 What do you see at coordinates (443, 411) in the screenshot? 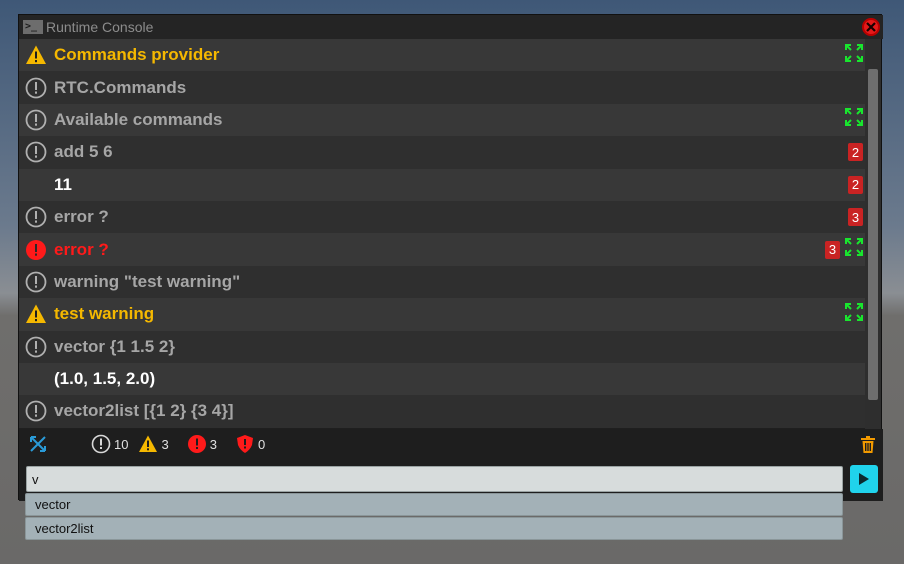
I see `log-entry: vector2list [{1 2} {3 4}]` at bounding box center [443, 411].